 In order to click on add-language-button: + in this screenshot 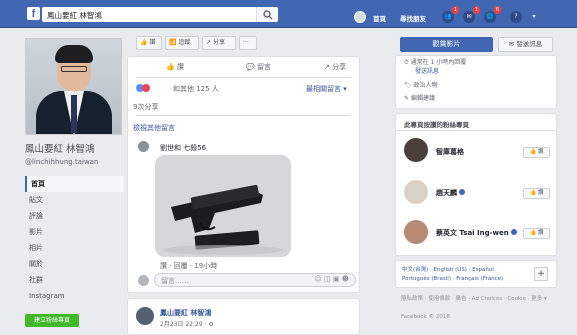, I will do `click(541, 274)`.